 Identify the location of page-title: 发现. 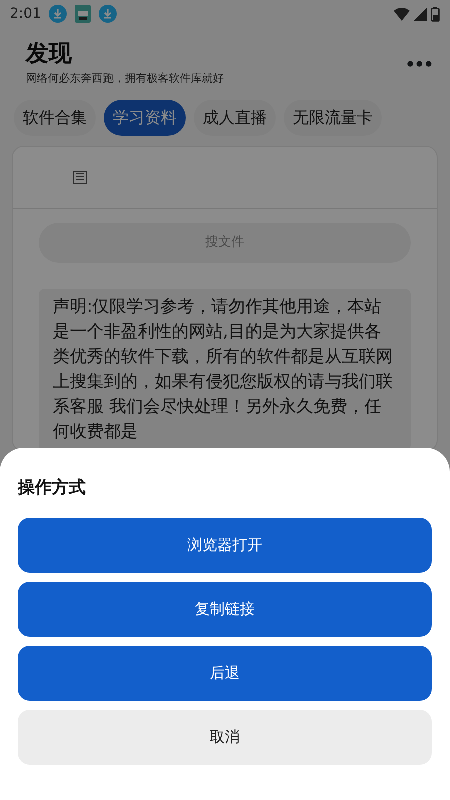
(49, 55).